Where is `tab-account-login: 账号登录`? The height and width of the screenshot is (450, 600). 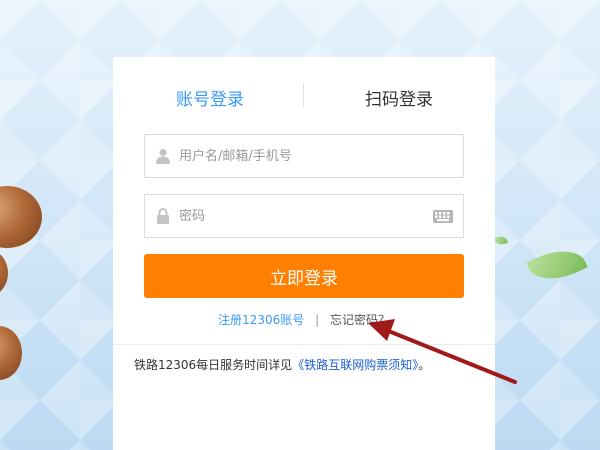
tab-account-login: 账号登录 is located at coordinates (210, 97).